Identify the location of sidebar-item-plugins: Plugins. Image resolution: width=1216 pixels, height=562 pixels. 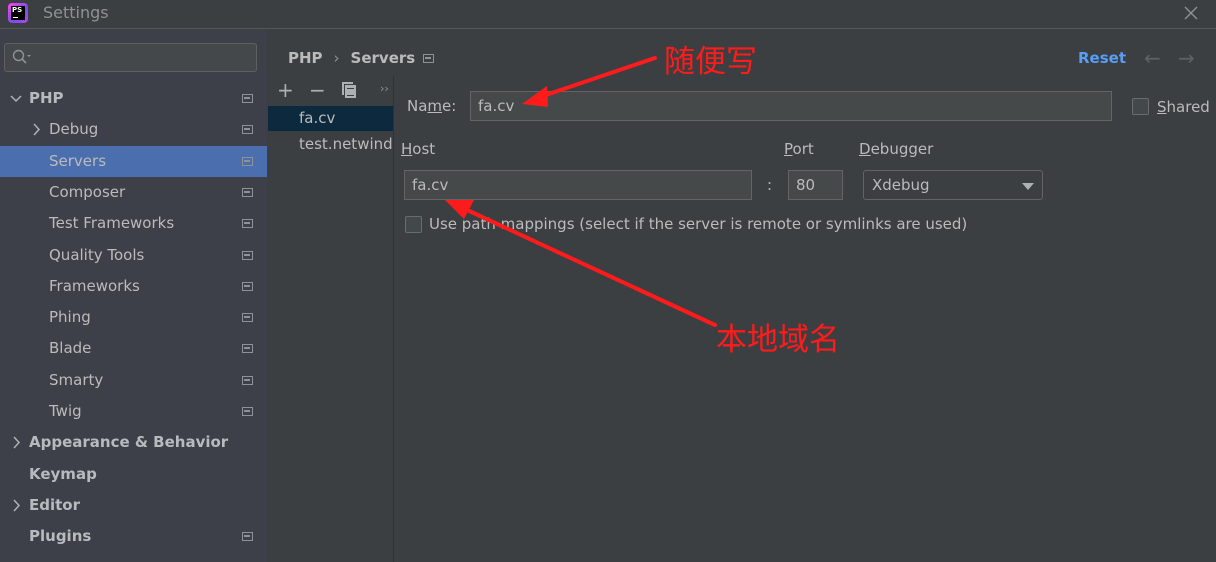
(133, 536).